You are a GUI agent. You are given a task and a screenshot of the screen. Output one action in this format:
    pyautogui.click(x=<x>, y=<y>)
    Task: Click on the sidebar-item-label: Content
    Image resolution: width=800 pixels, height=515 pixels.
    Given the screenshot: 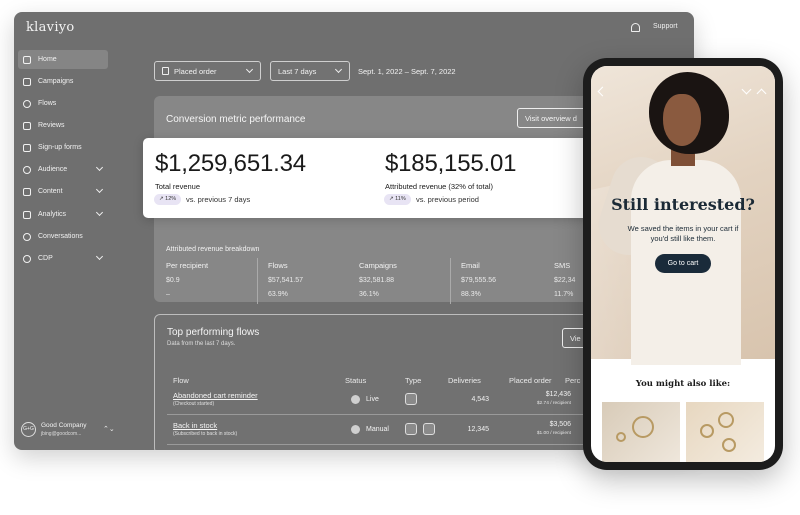 What is the action you would take?
    pyautogui.click(x=50, y=191)
    